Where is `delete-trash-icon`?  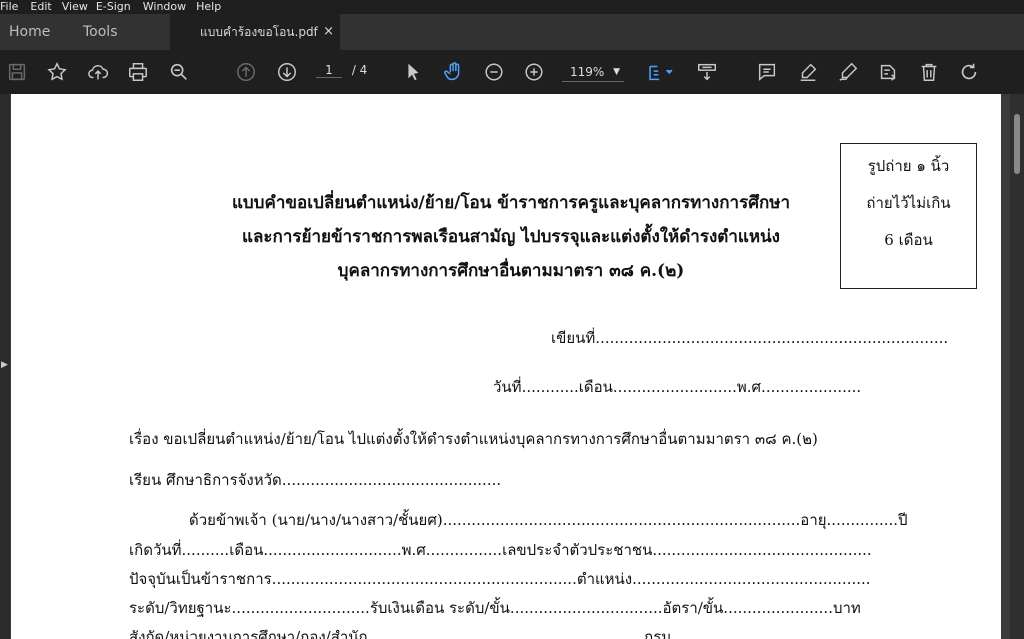
delete-trash-icon is located at coordinates (929, 72).